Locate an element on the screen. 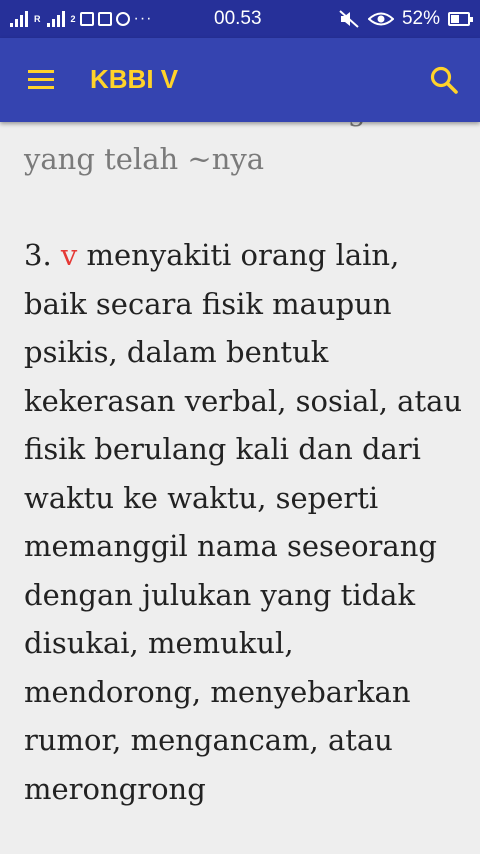  app-bar: KBBI V is located at coordinates (240, 80).